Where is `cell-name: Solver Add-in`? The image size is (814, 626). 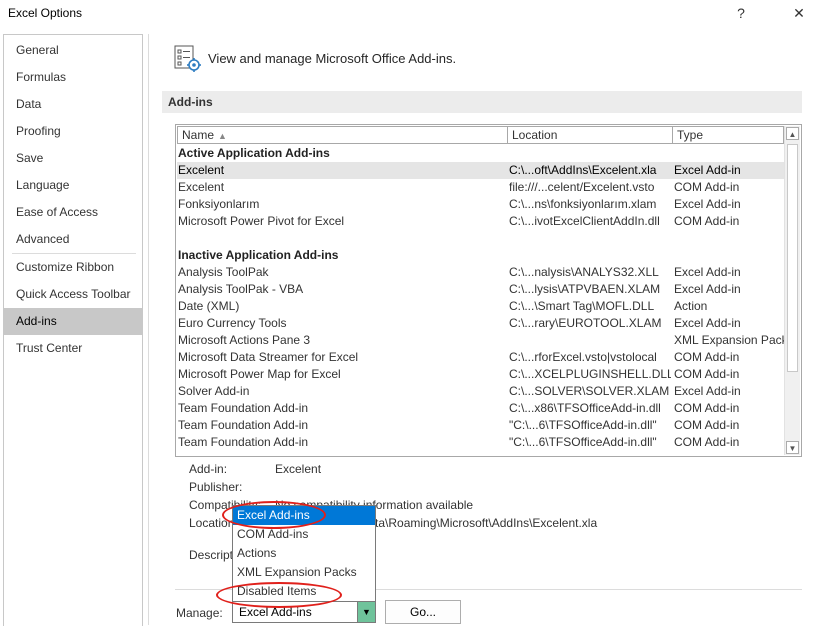 cell-name: Solver Add-in is located at coordinates (214, 391).